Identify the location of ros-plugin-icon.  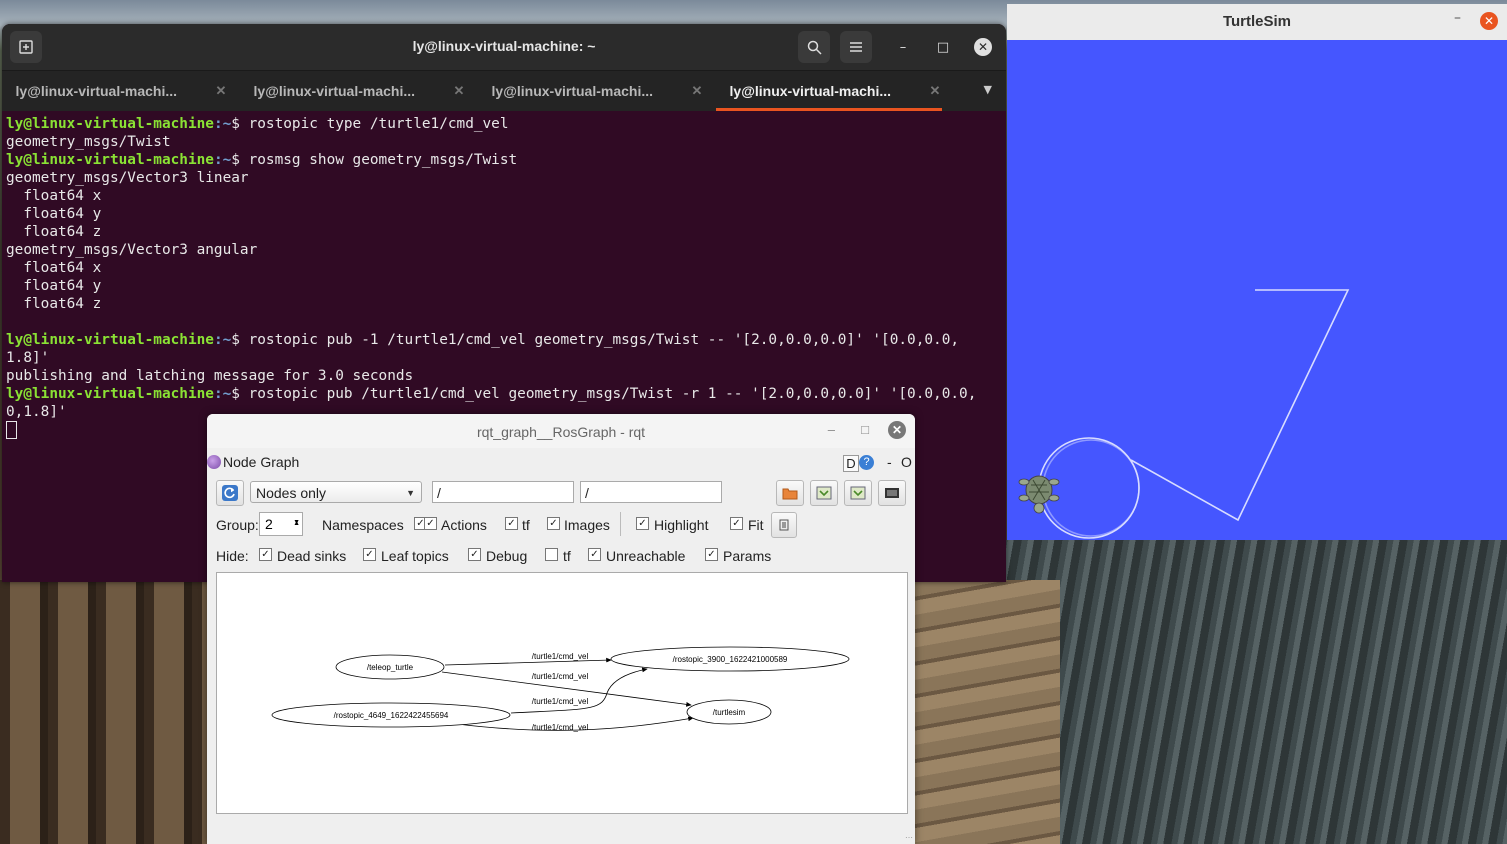
(214, 462).